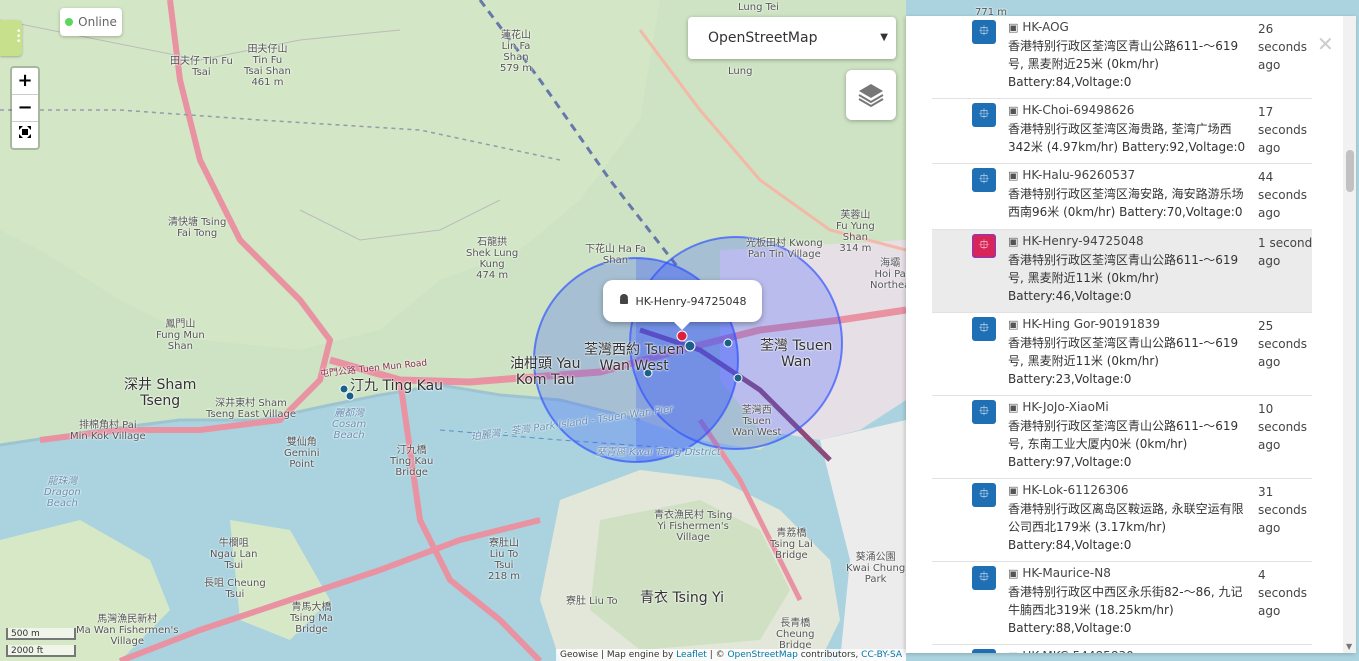  What do you see at coordinates (890, 274) in the screenshot?
I see `map-label-hoi-pa: 海壩 Hoi Pa Northea` at bounding box center [890, 274].